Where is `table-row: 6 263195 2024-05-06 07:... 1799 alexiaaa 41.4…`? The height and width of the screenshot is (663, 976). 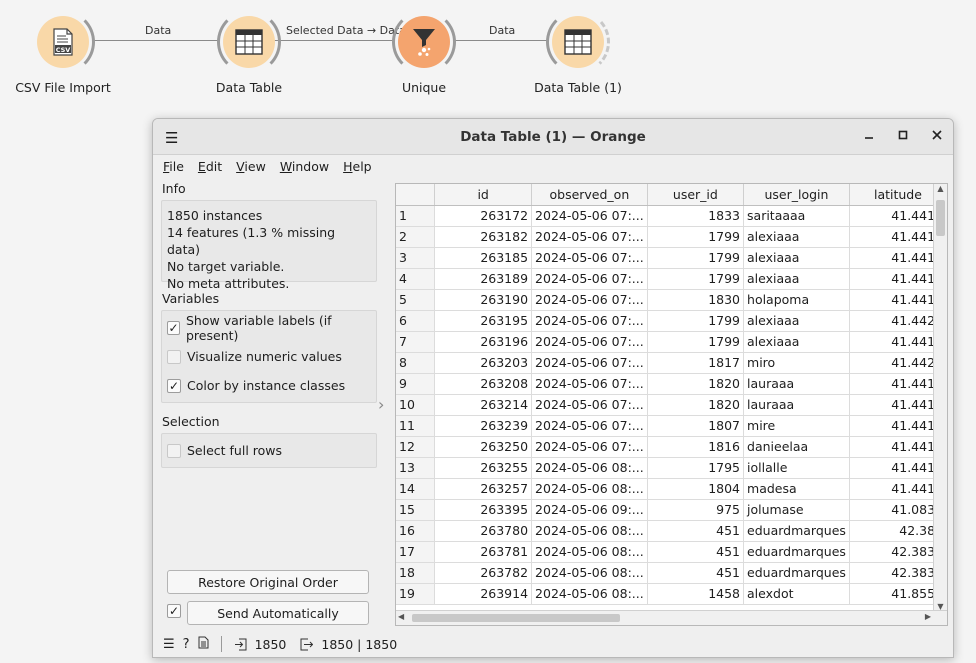
table-row: 6 263195 2024-05-06 07:... 1799 alexiaaa 41.4… is located at coordinates (671, 321).